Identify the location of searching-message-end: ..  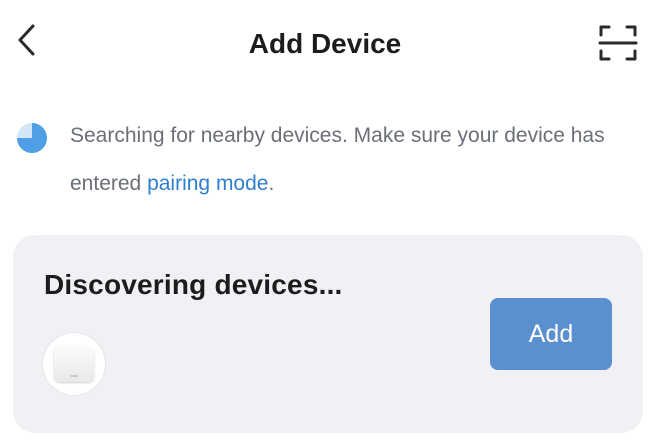
(271, 183).